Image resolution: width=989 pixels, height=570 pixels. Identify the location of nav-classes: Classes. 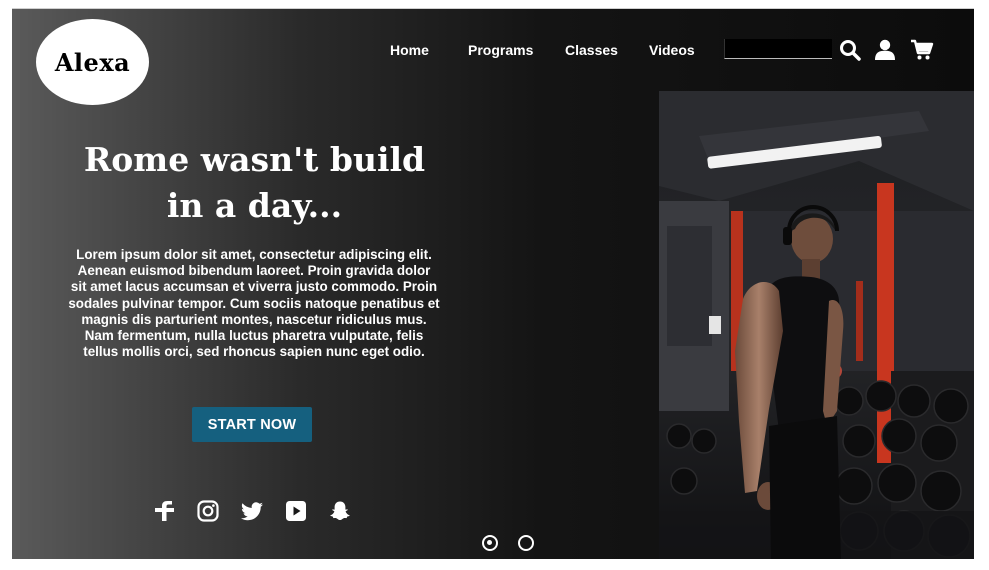
(591, 50).